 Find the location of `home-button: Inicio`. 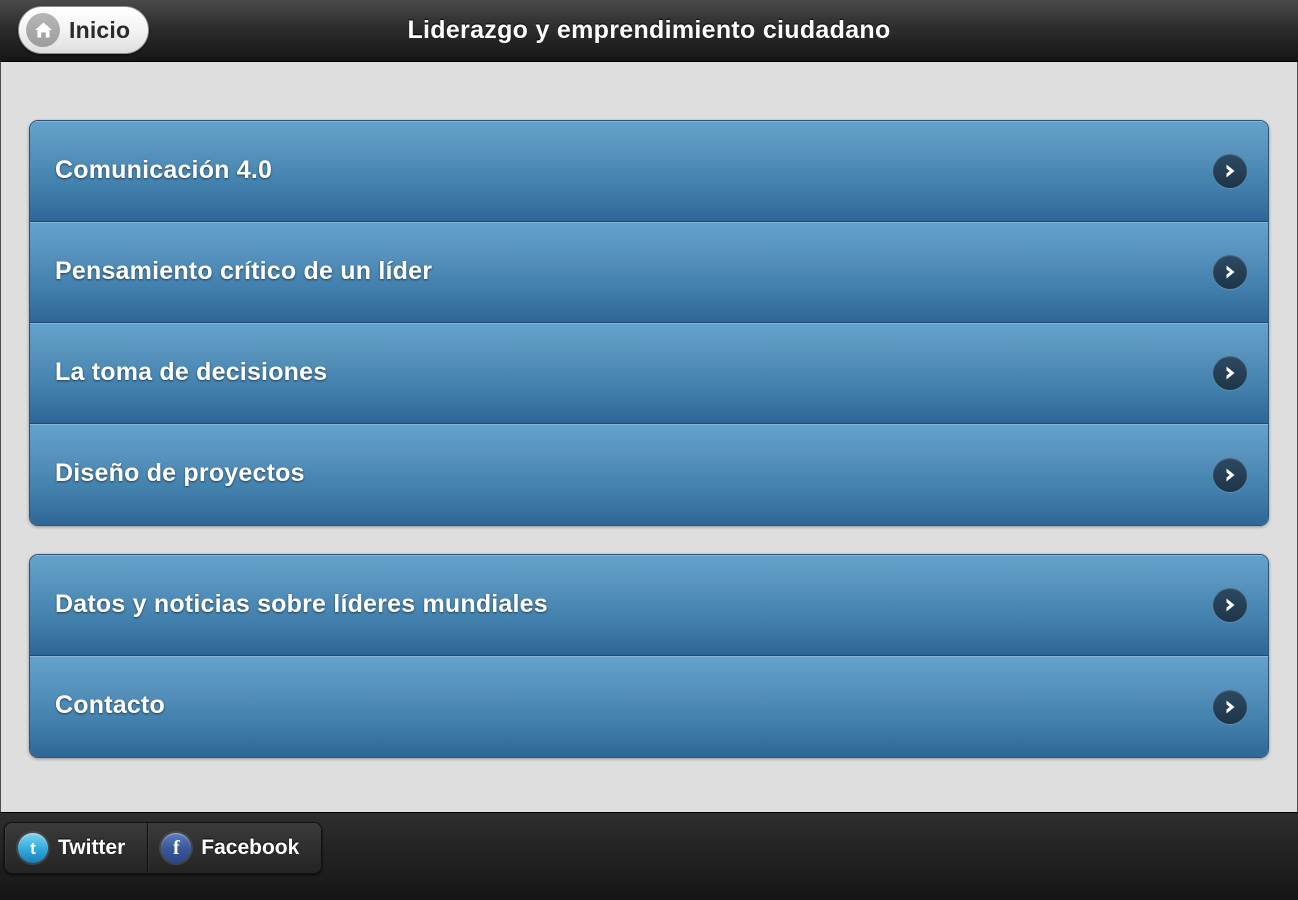

home-button: Inicio is located at coordinates (84, 30).